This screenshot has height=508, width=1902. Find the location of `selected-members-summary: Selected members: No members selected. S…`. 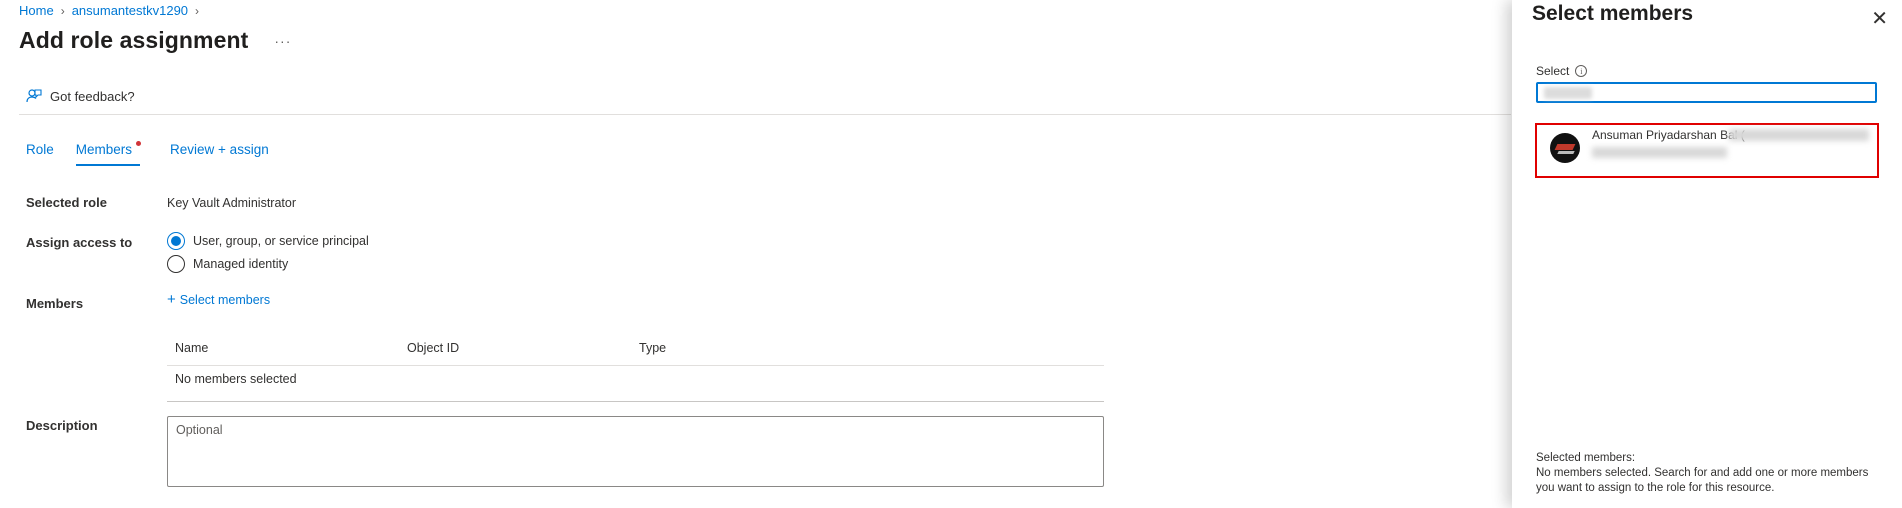

selected-members-summary: Selected members: No members selected. S… is located at coordinates (1706, 473).